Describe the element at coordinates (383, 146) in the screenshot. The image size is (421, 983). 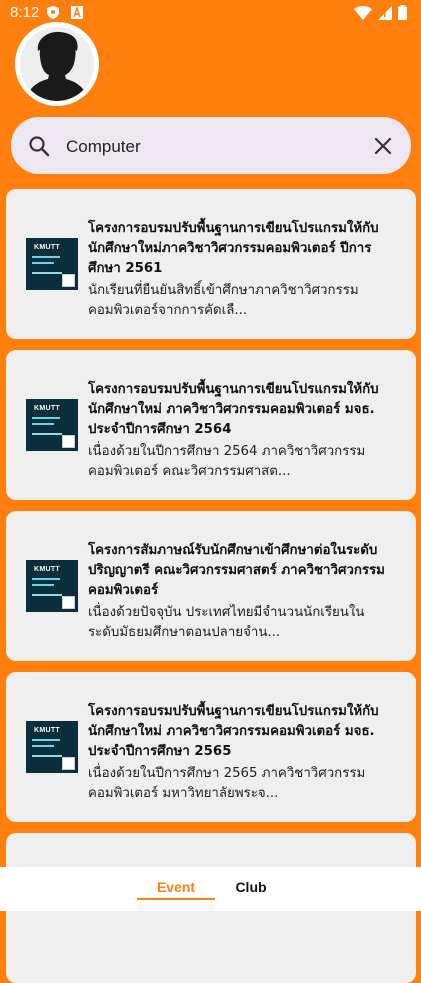
I see `close-icon` at that location.